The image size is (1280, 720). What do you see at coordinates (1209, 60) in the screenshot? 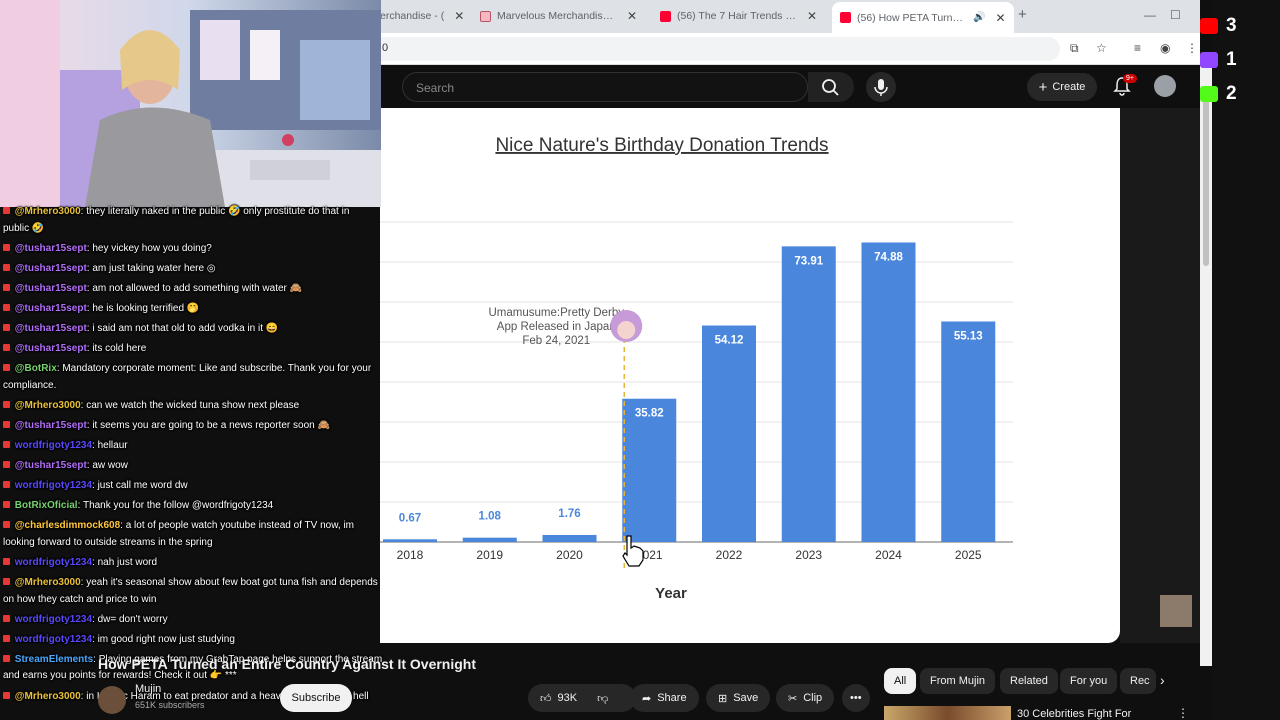
I see `twitch-icon` at bounding box center [1209, 60].